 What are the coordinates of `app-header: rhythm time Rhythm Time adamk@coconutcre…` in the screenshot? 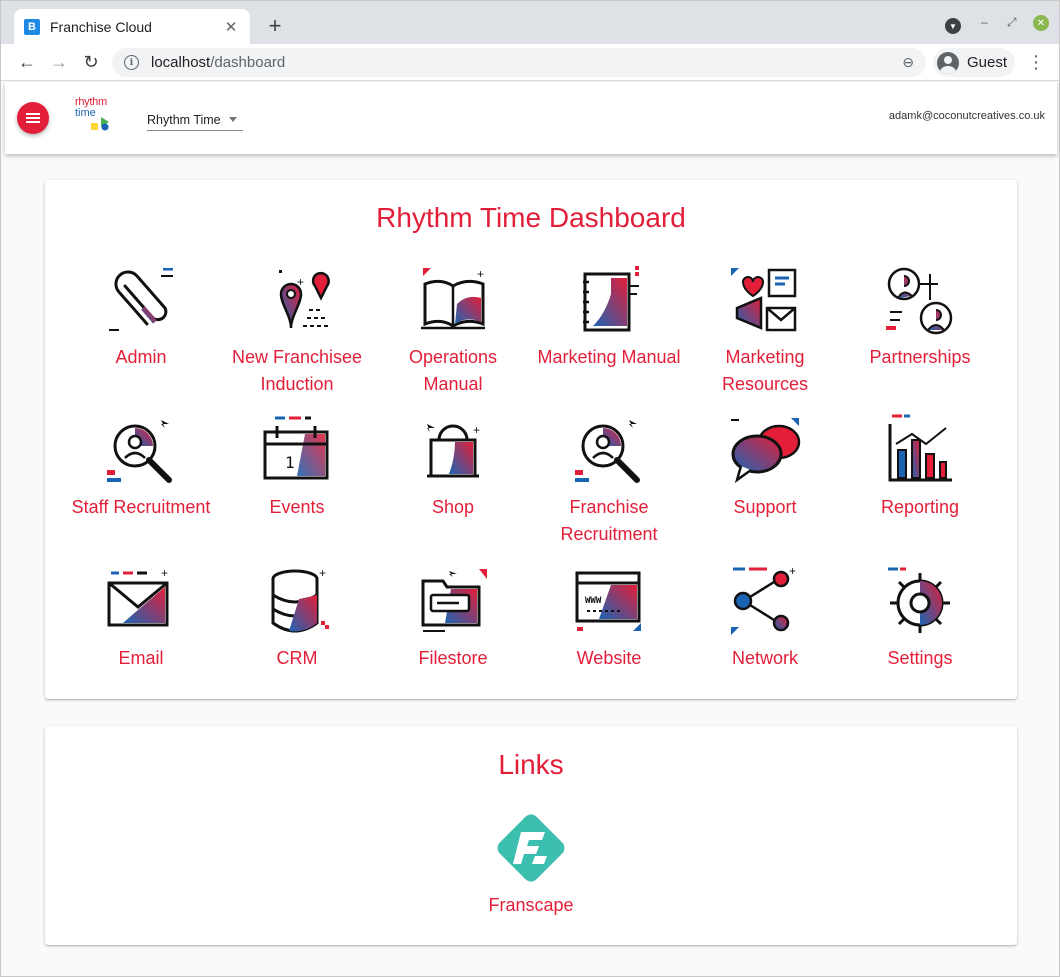 It's located at (531, 118).